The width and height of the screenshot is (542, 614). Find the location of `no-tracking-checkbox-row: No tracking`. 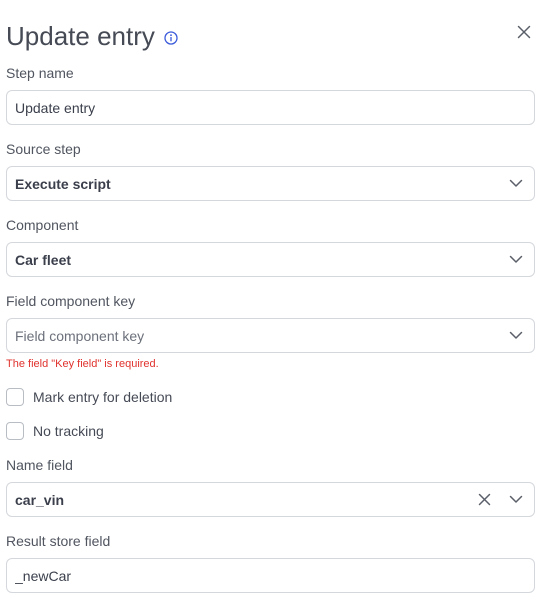

no-tracking-checkbox-row: No tracking is located at coordinates (55, 431).